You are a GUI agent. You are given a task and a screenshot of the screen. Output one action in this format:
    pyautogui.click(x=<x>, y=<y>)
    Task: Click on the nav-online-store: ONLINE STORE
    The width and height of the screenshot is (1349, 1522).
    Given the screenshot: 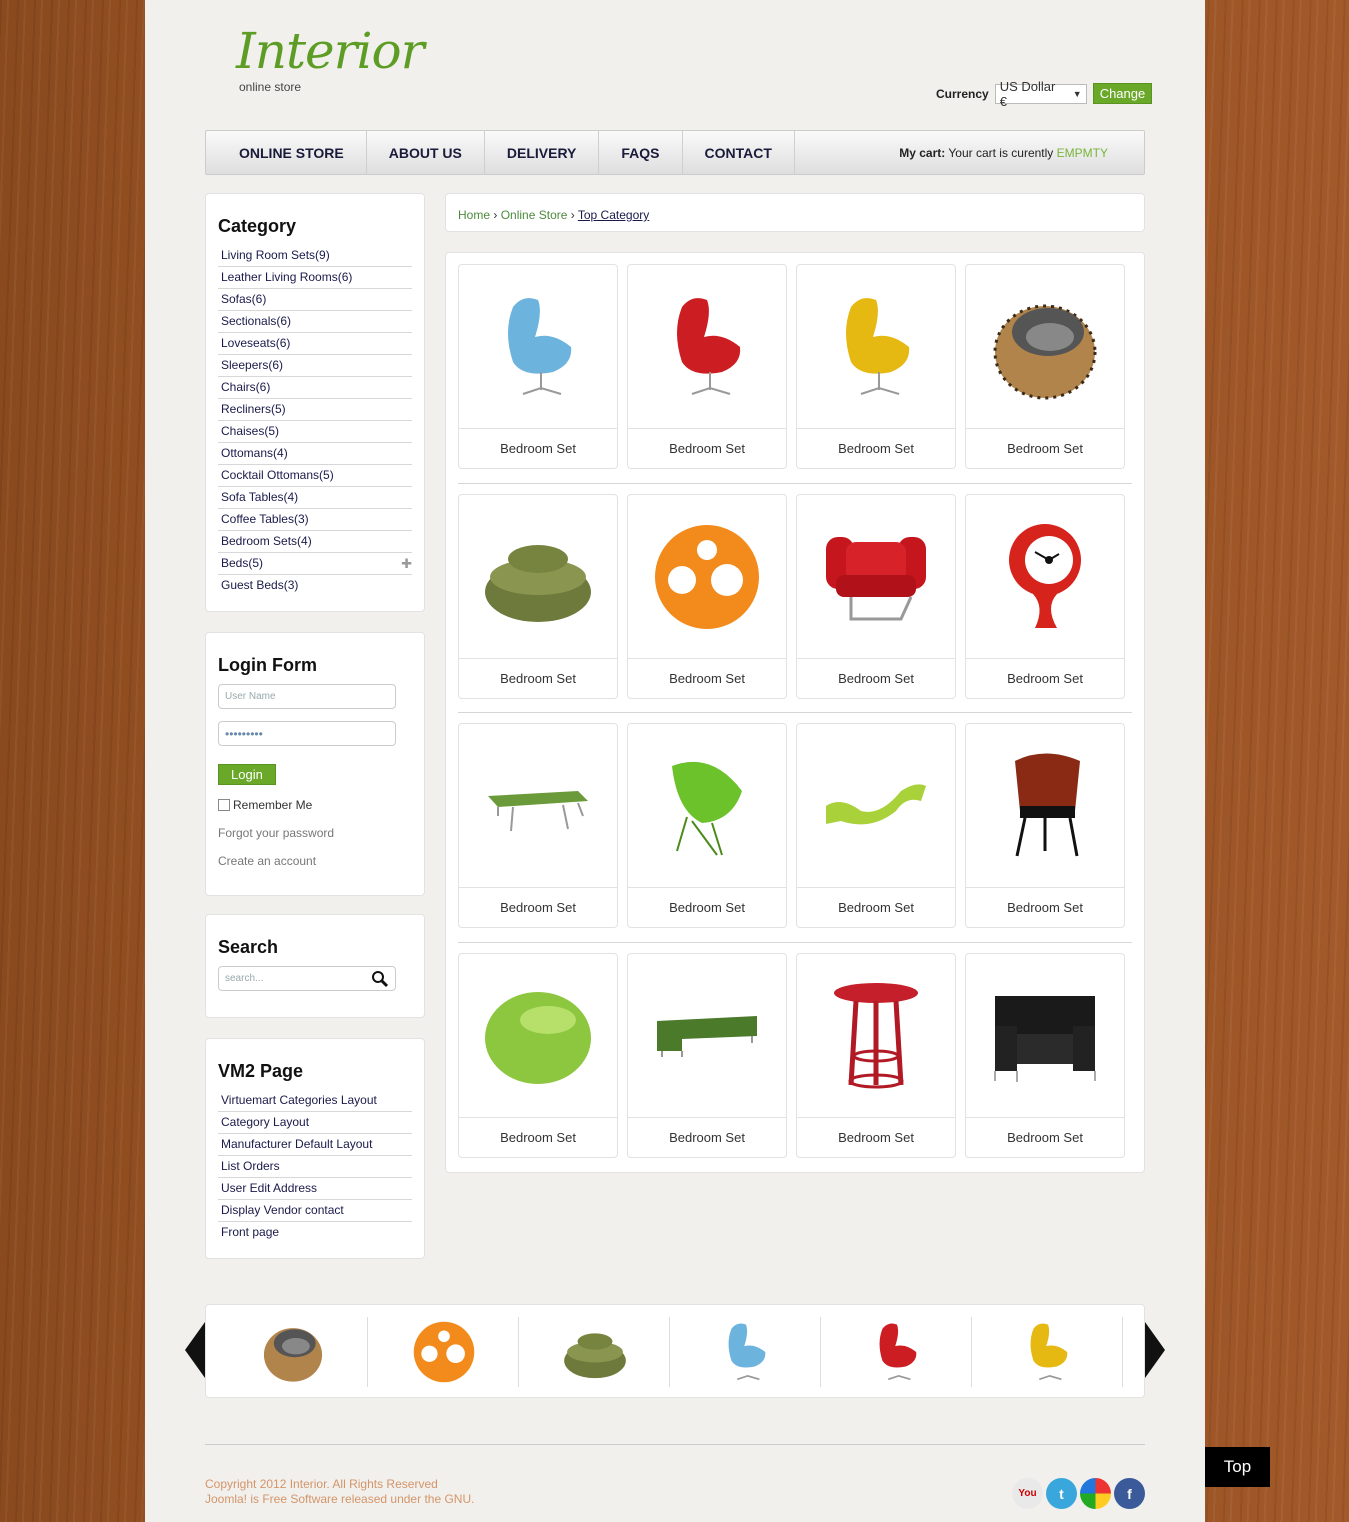 What is the action you would take?
    pyautogui.click(x=286, y=152)
    